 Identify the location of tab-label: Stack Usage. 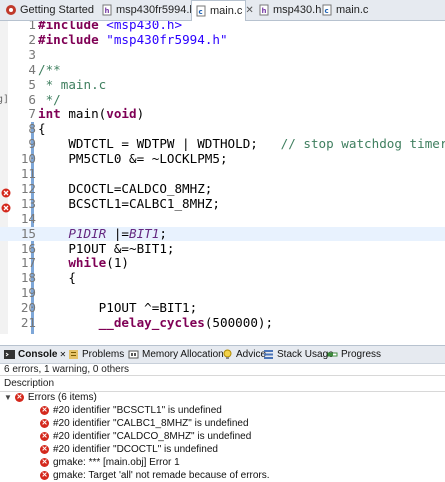
(305, 354).